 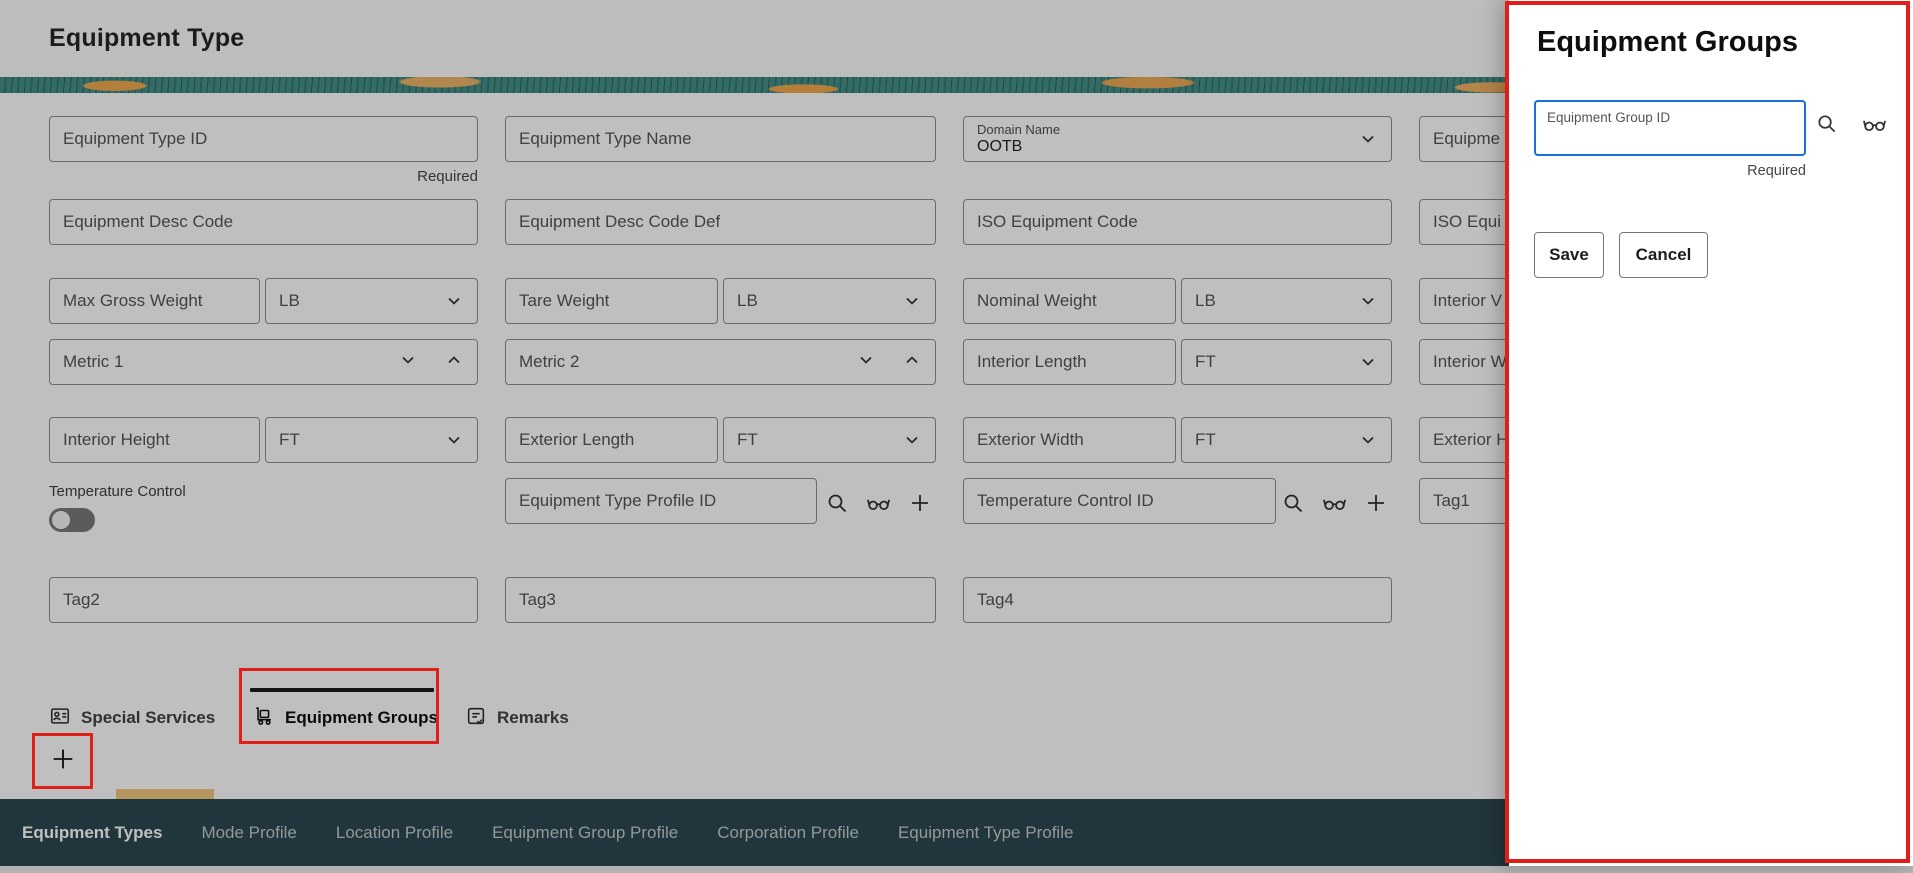 I want to click on equipment-group-id-input: Equipment Group ID, so click(x=1670, y=128).